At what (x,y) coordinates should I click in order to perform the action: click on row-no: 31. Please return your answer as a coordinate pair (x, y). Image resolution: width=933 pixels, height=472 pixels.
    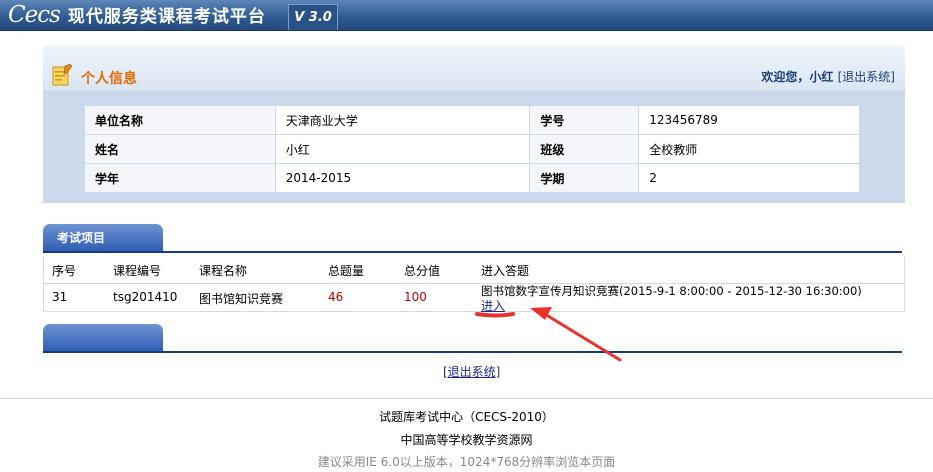
    Looking at the image, I should click on (60, 297).